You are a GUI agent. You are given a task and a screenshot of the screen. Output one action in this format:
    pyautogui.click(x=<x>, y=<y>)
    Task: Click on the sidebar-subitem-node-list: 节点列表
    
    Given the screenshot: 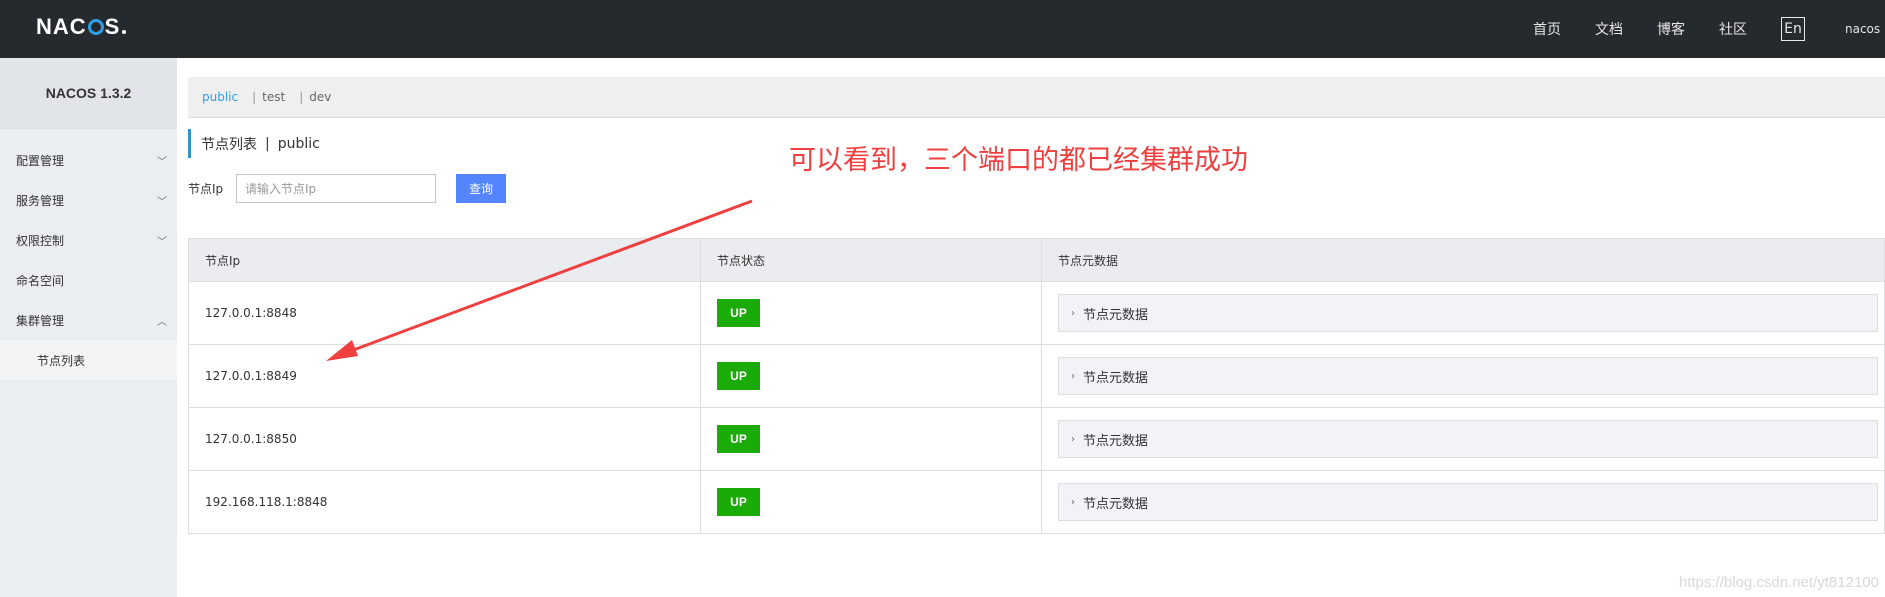 What is the action you would take?
    pyautogui.click(x=88, y=360)
    